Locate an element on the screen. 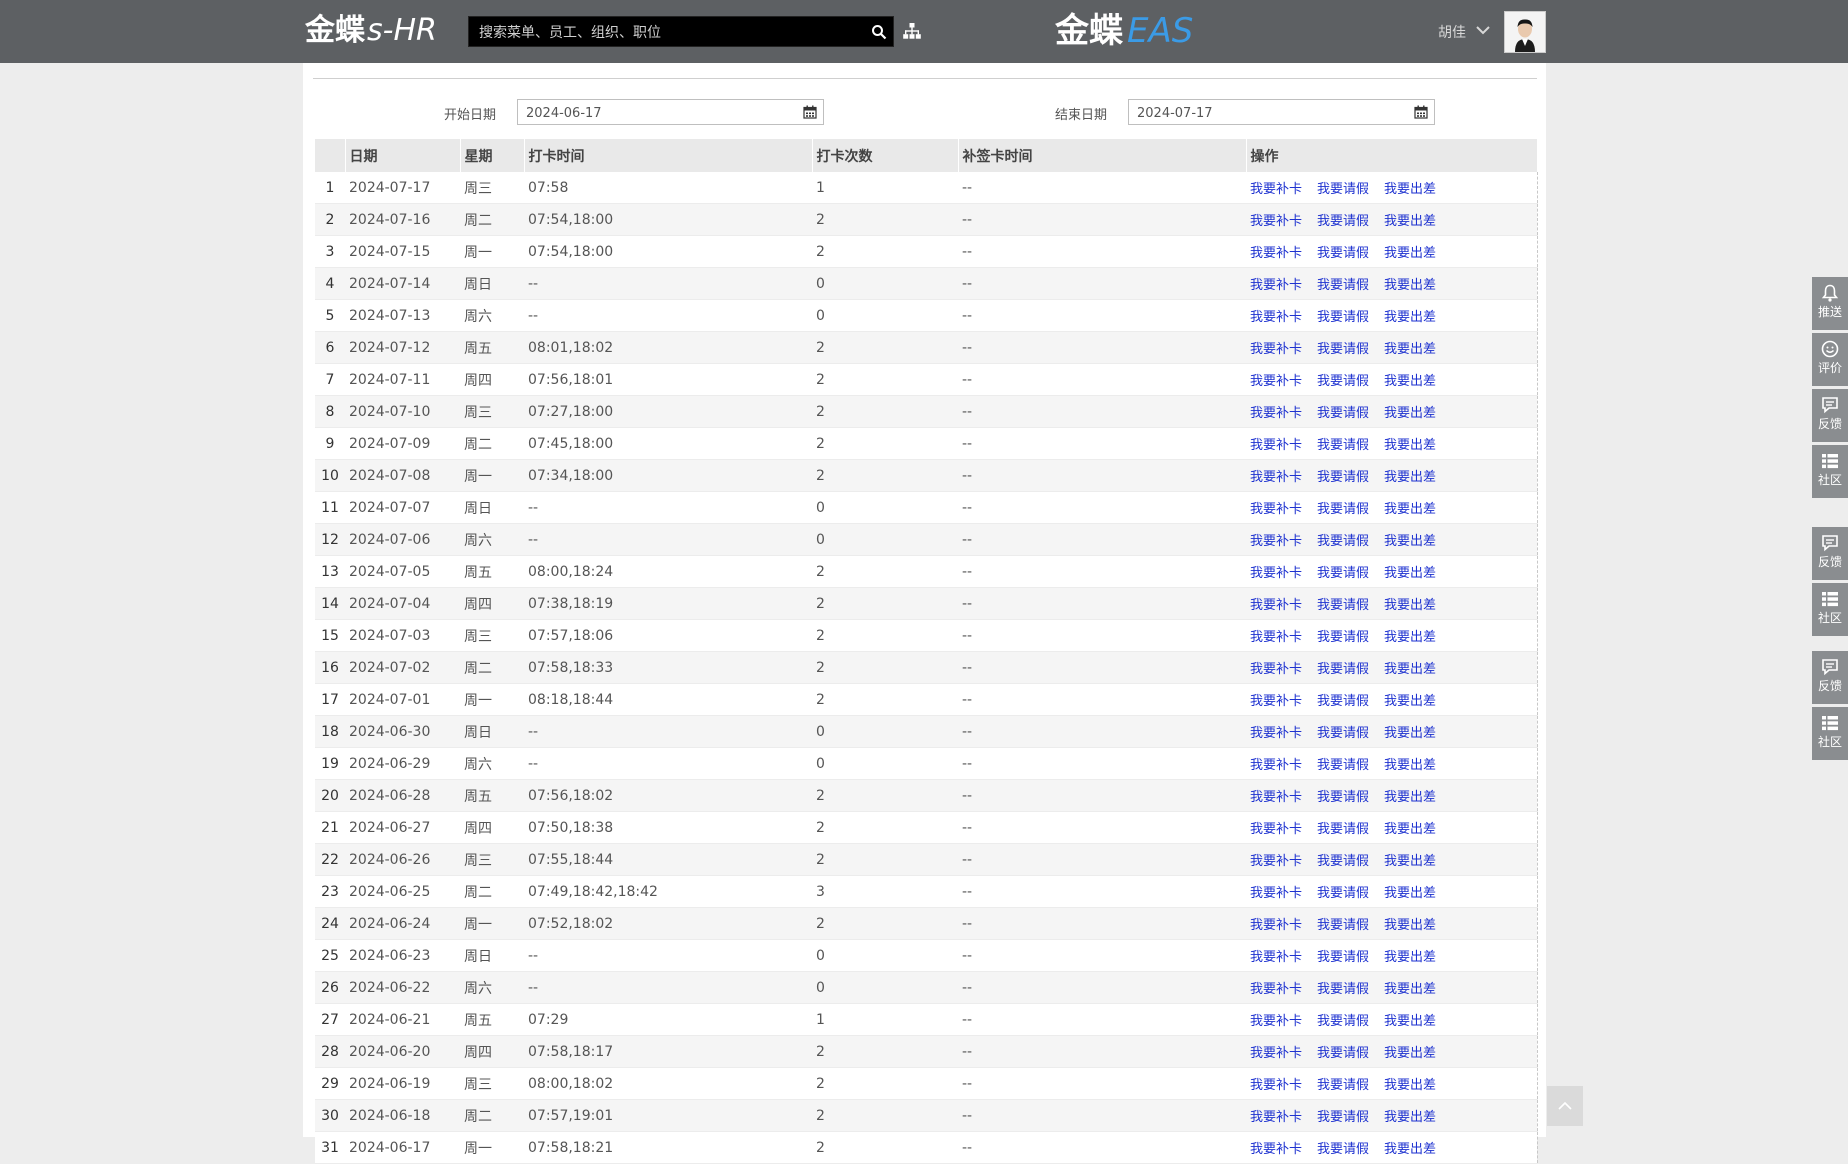  table-row: 13 2024-07-05 周五 08:00,18:24 2 -- 我要补卡 我要请假 我要出差 is located at coordinates (926, 571).